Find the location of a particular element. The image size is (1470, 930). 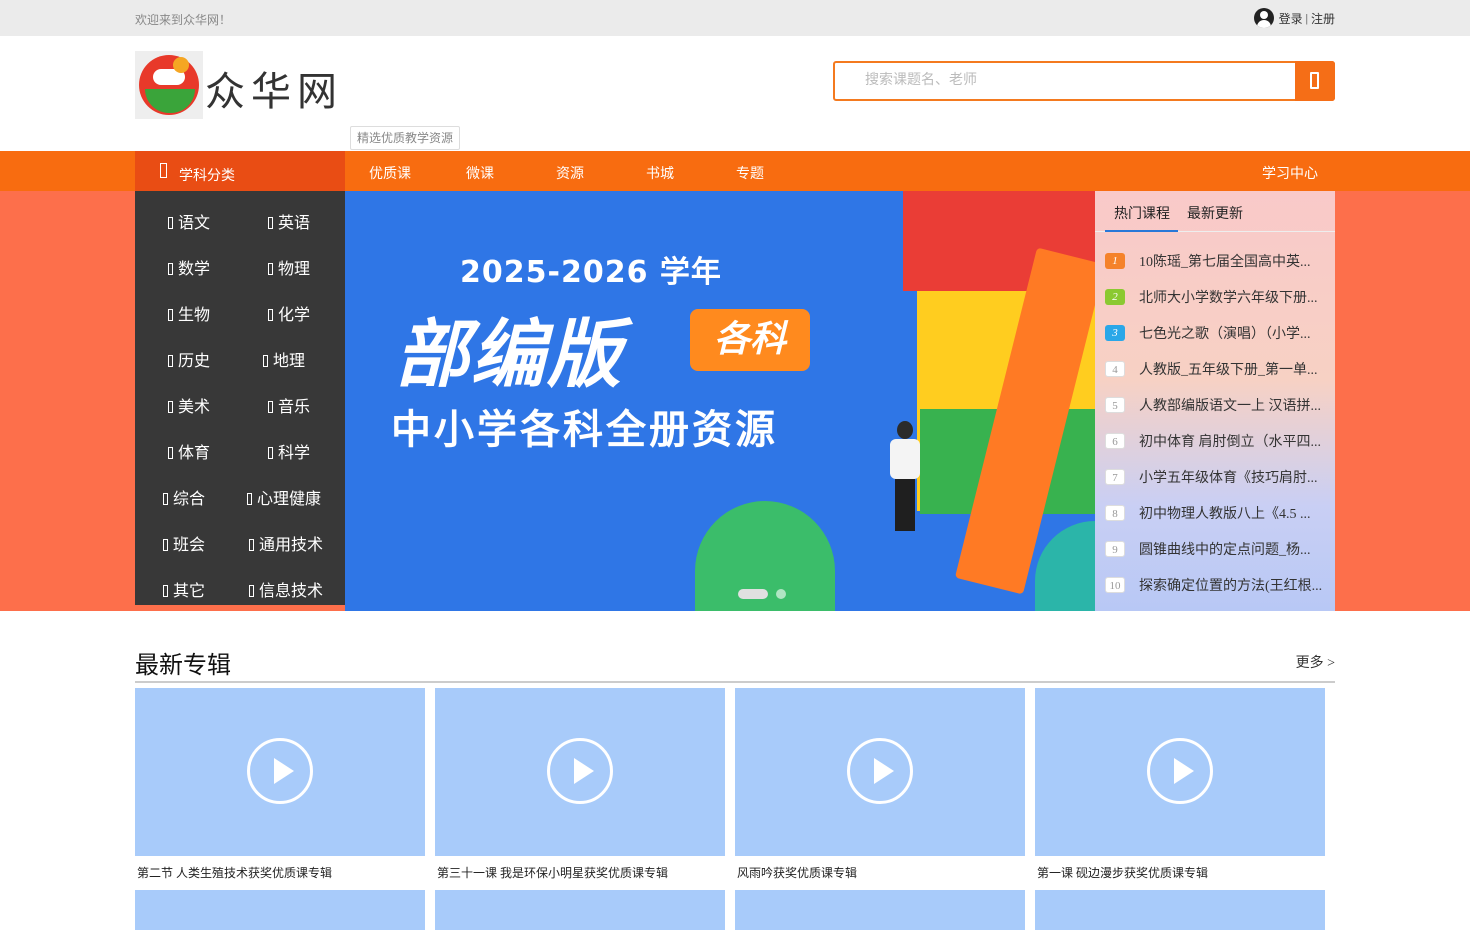

album-card: 第一课 砚边漫步获奖优质课专辑 is located at coordinates (1180, 785).